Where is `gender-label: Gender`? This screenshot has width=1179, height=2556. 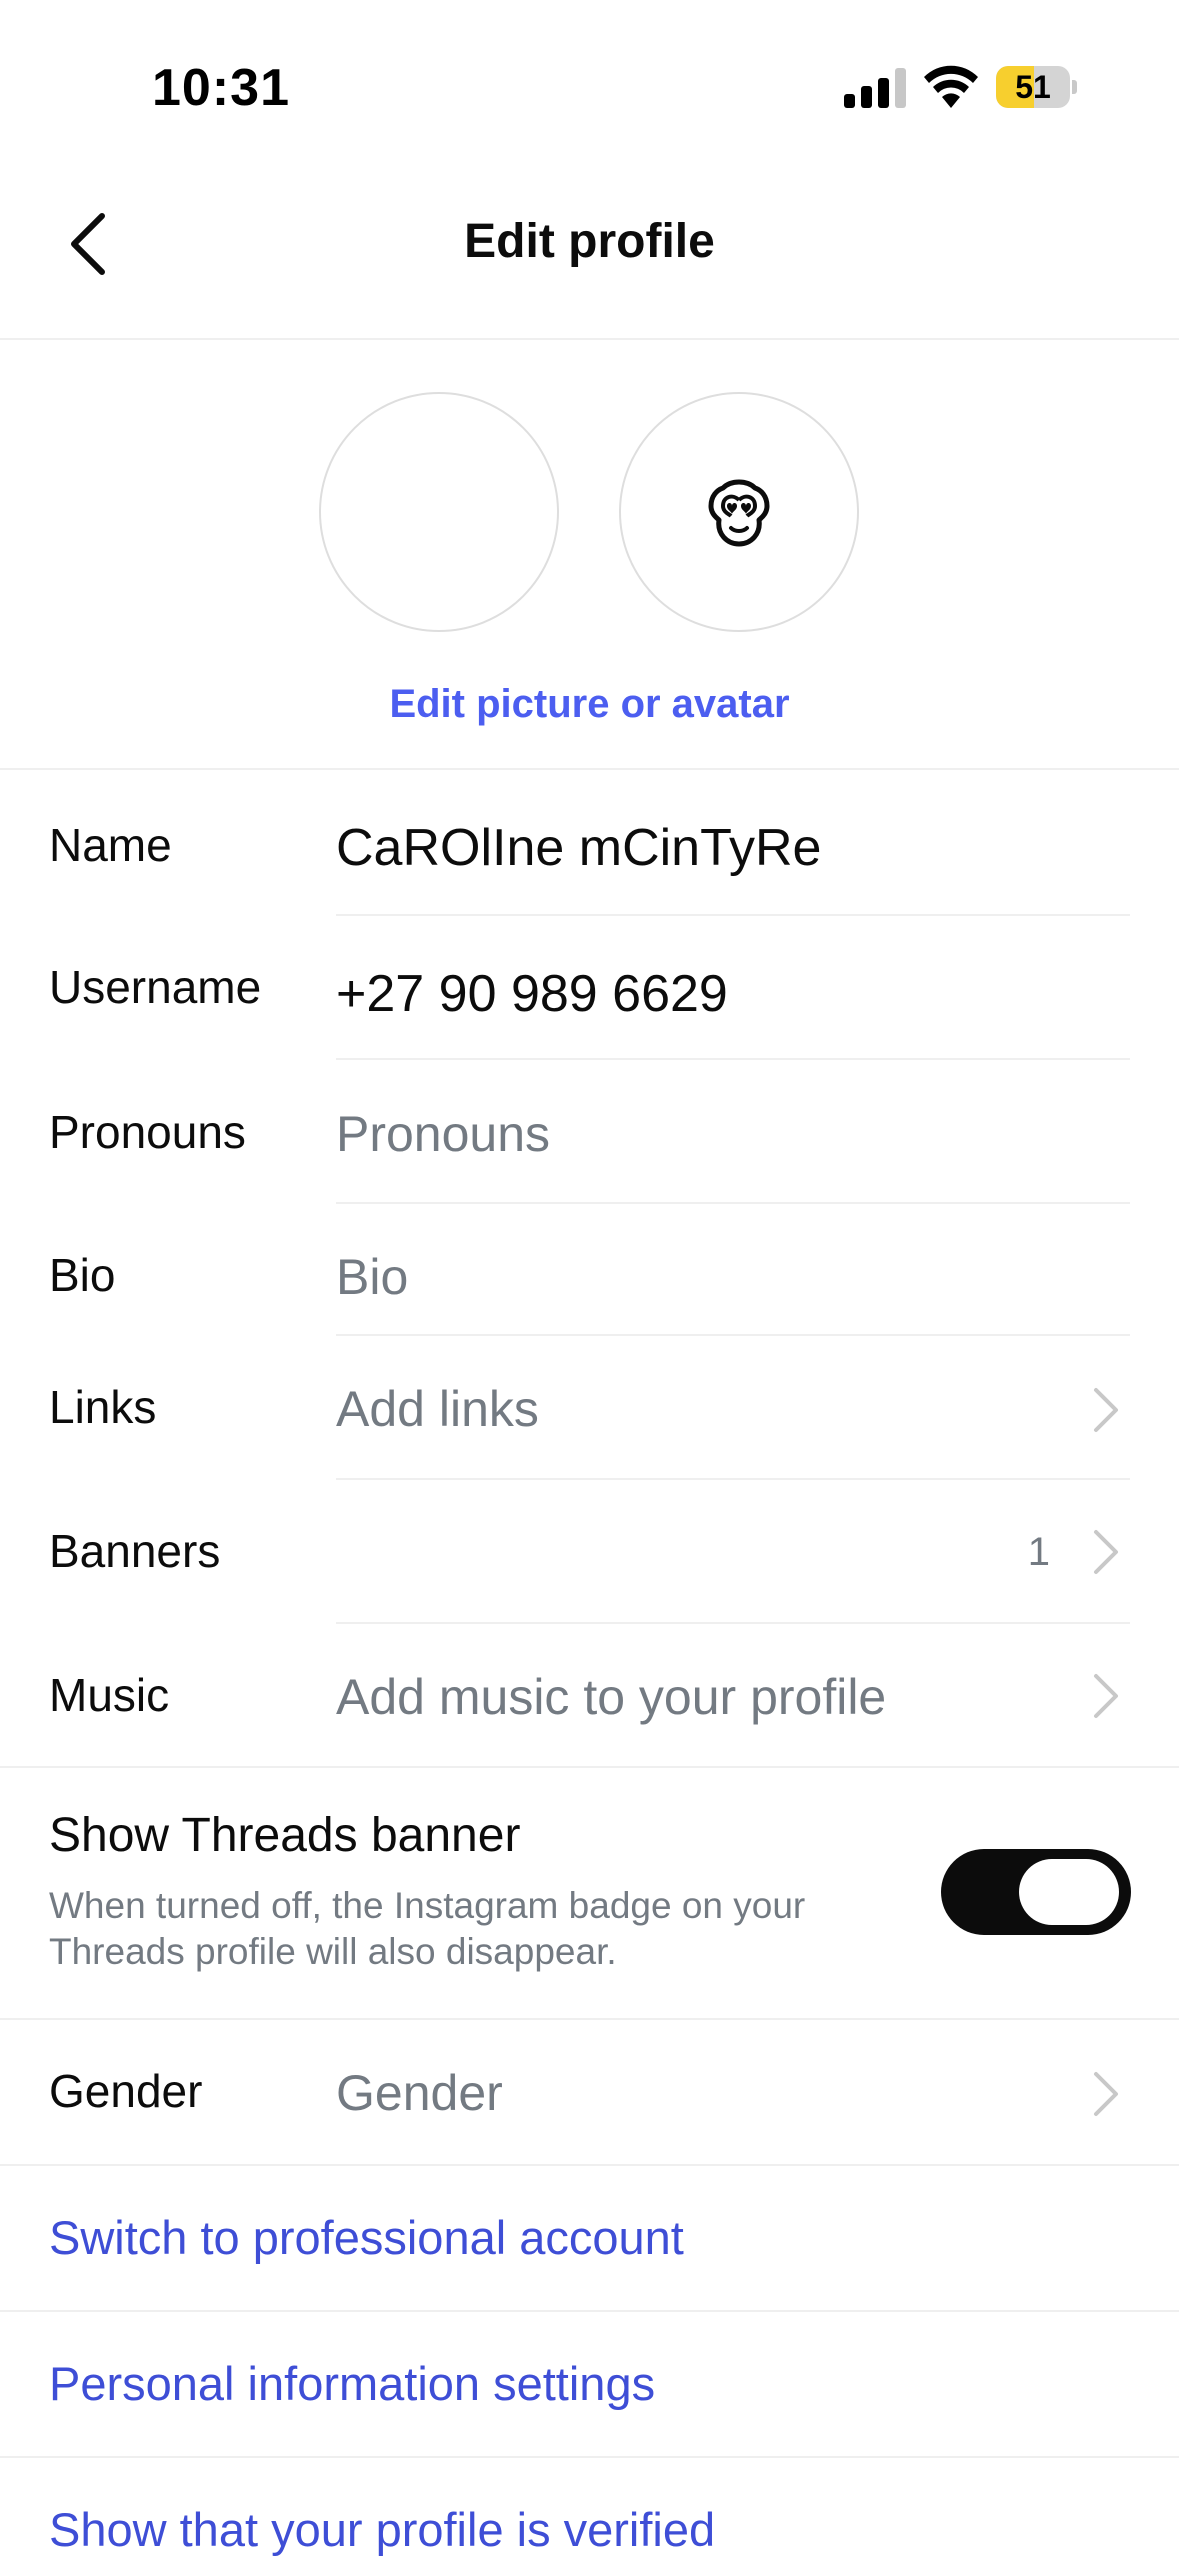
gender-label: Gender is located at coordinates (126, 2091).